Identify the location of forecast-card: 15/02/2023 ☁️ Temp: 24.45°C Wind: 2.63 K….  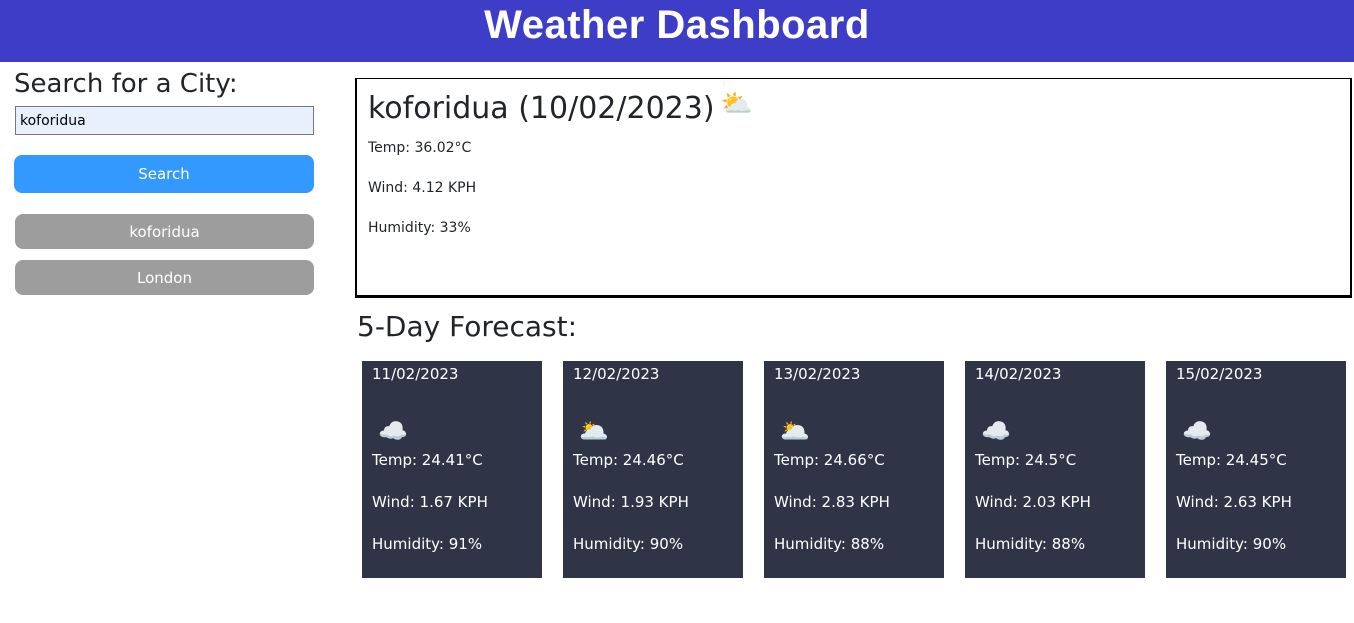
(1256, 469).